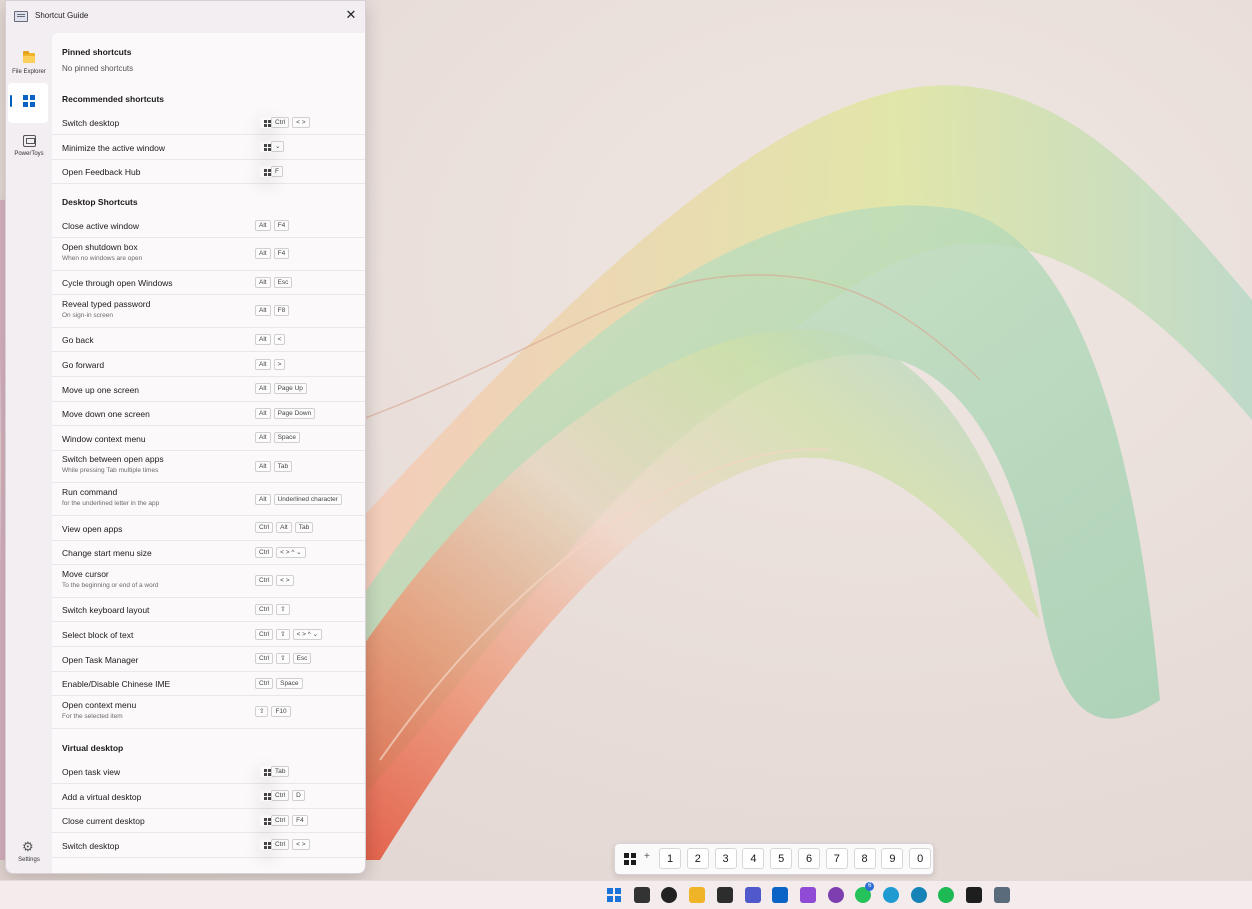 This screenshot has height=909, width=1252. I want to click on powertoys-icon, so click(29, 141).